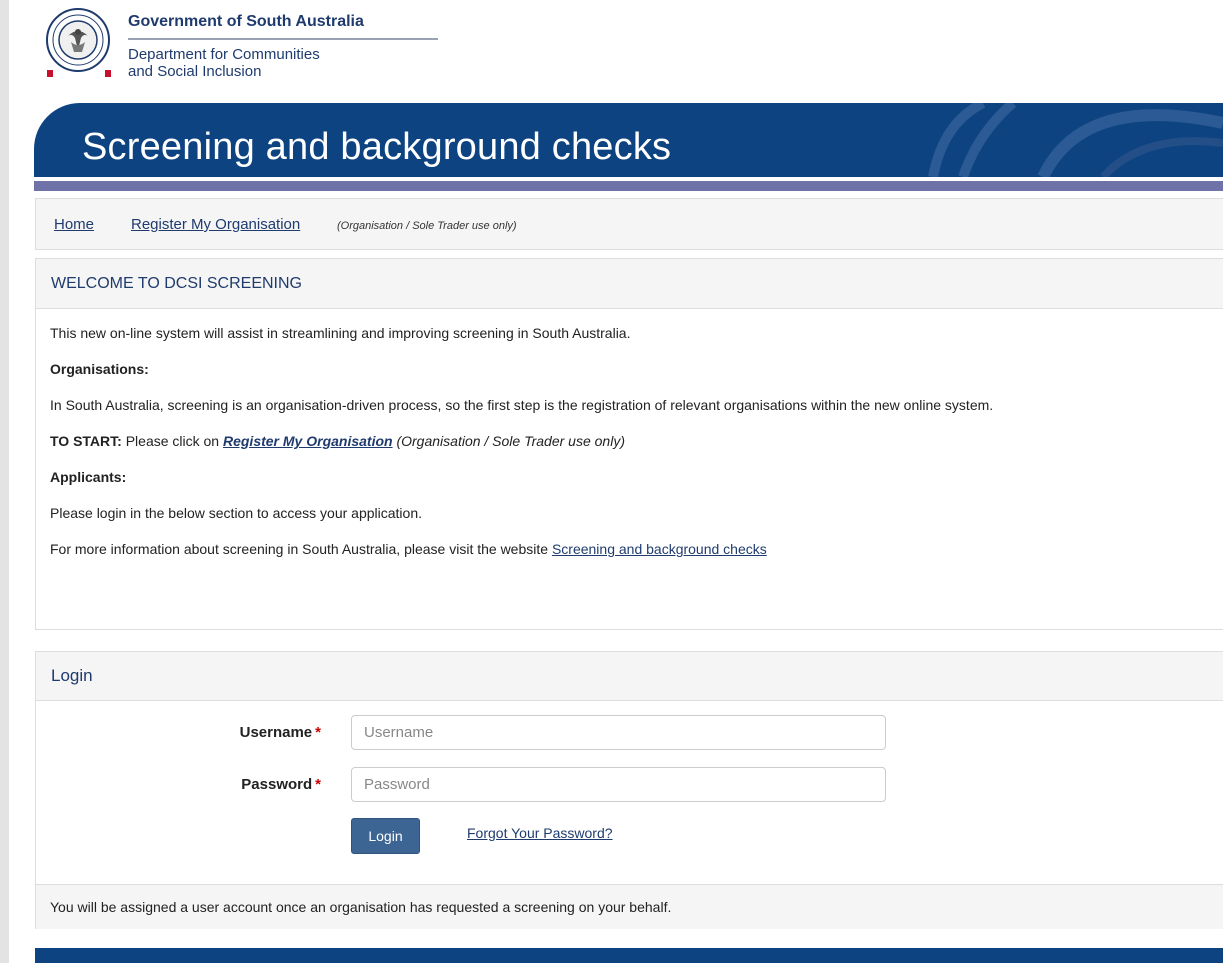  Describe the element at coordinates (628, 186) in the screenshot. I see `banner-stripe` at that location.